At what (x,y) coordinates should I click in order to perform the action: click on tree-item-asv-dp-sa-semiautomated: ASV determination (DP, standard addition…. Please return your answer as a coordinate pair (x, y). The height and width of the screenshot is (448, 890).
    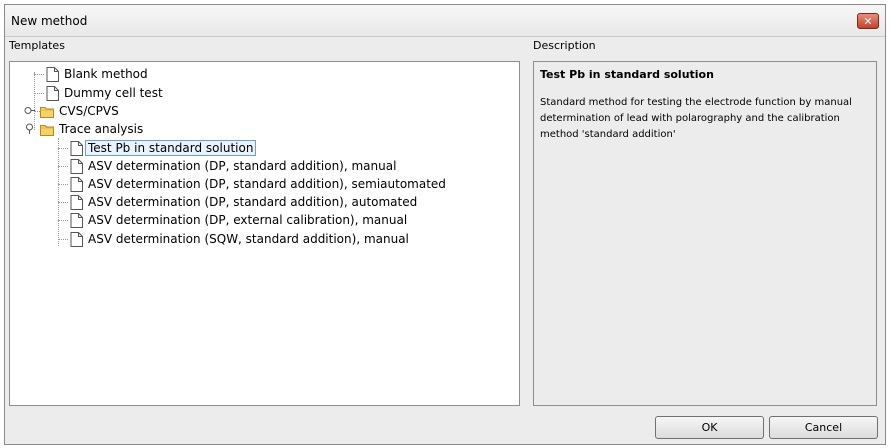
    Looking at the image, I should click on (258, 184).